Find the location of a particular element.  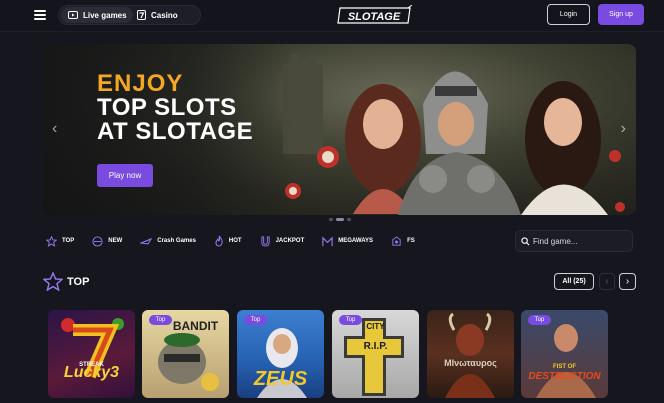

game-tile-le-bandit: Top BANDIT is located at coordinates (185, 354).